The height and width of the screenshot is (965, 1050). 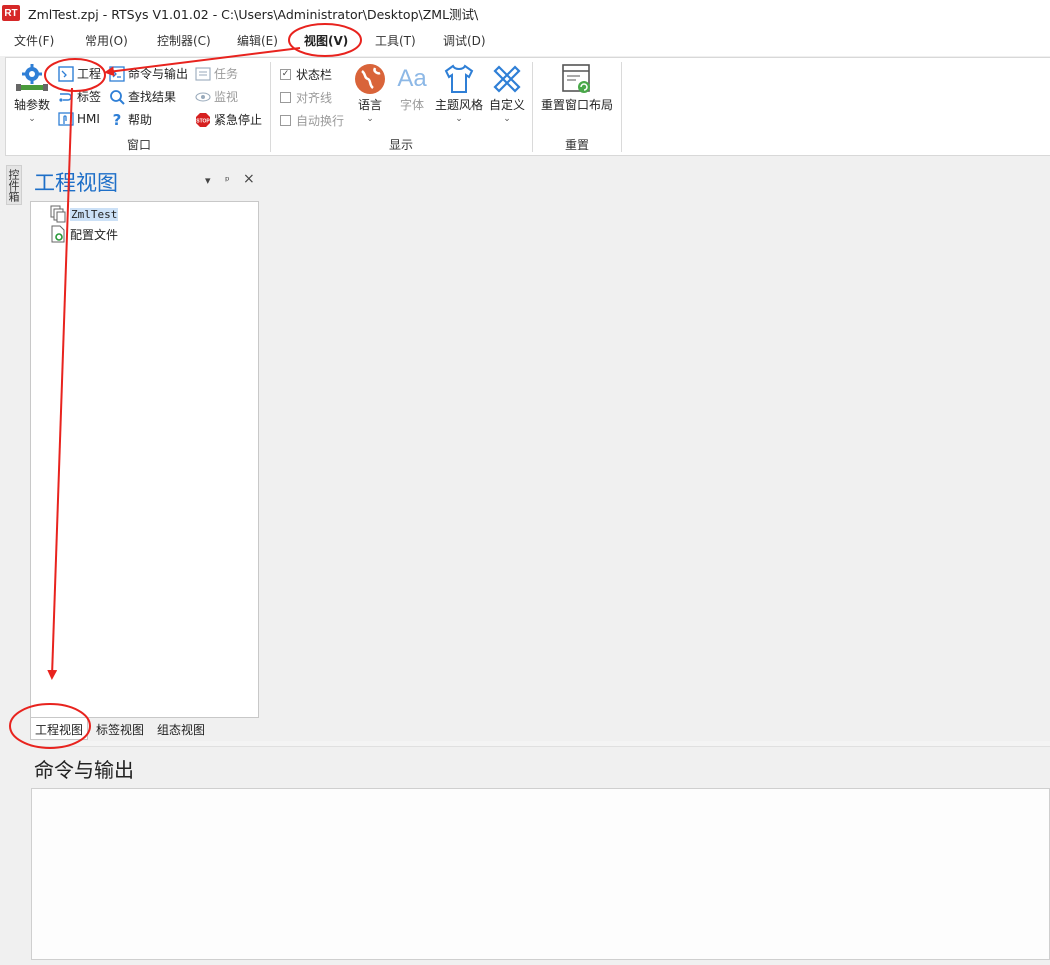 What do you see at coordinates (577, 79) in the screenshot?
I see `reset-layout-icon` at bounding box center [577, 79].